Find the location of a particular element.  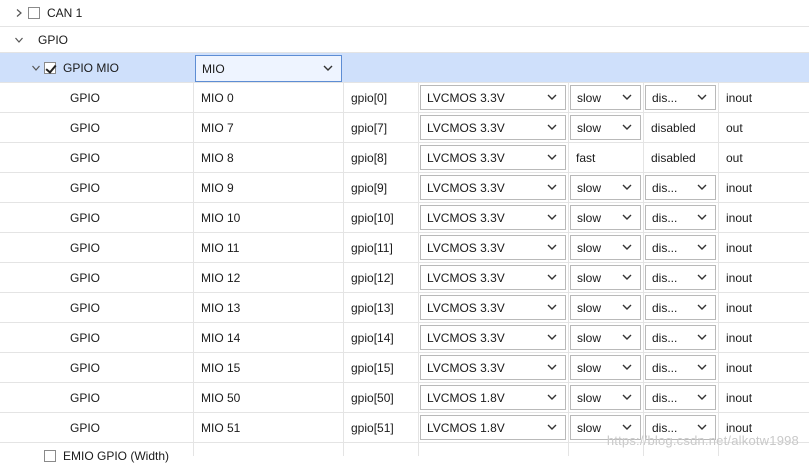

mio-pin-cell: MIO 9 is located at coordinates (217, 187).